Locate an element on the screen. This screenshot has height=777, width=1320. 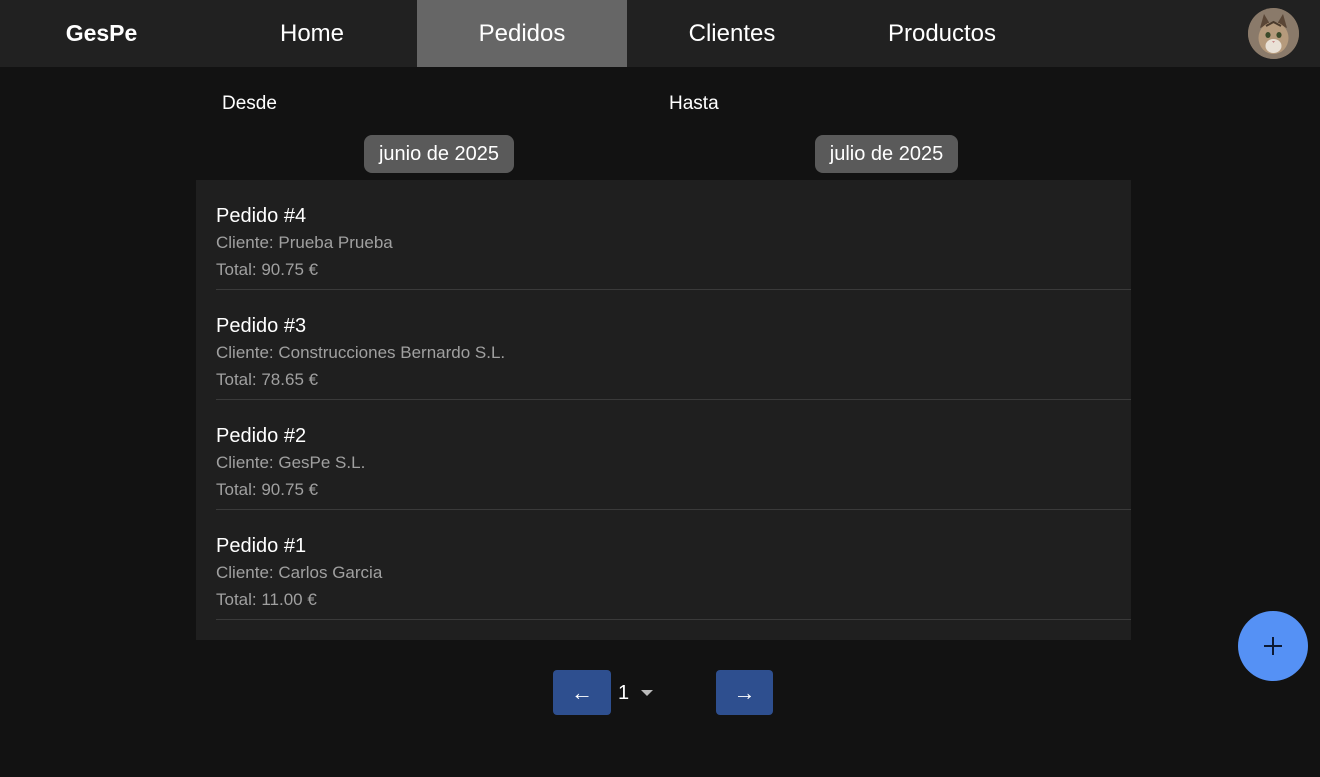
caret-down-icon is located at coordinates (647, 693).